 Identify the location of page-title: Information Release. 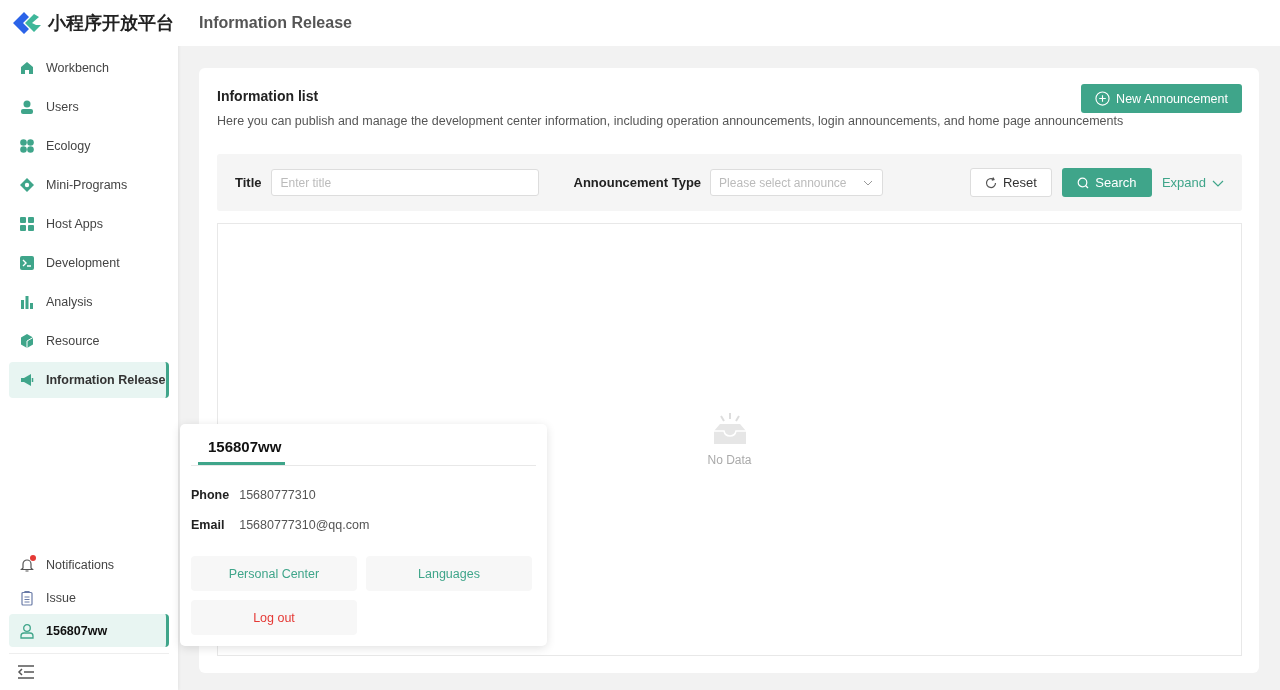
(275, 23).